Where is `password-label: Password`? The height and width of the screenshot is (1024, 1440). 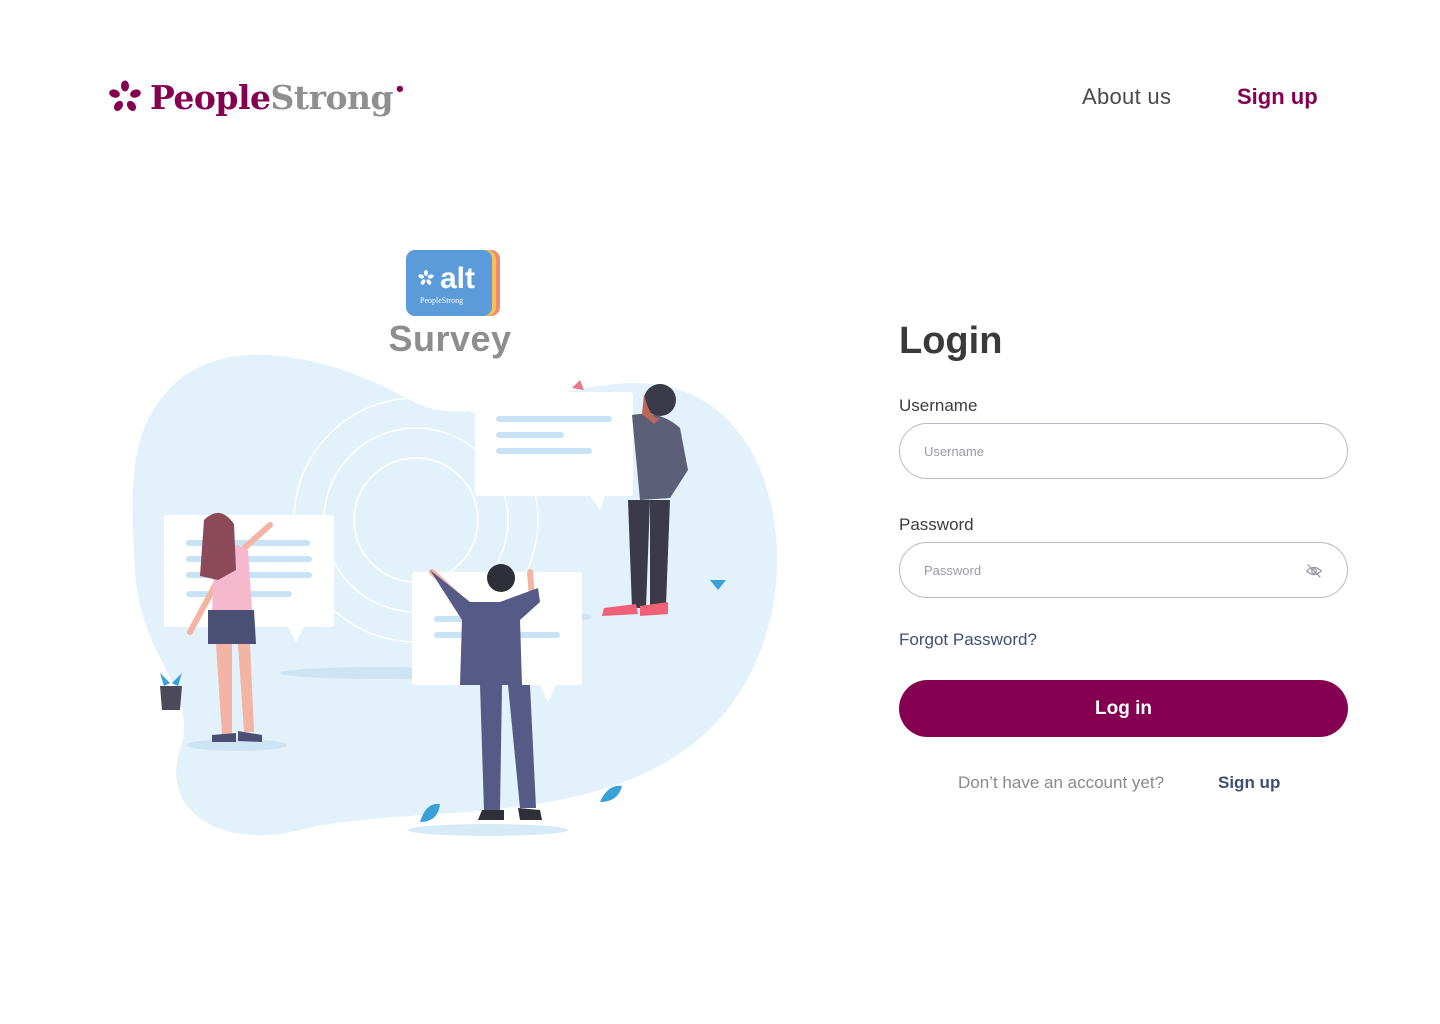 password-label: Password is located at coordinates (936, 524).